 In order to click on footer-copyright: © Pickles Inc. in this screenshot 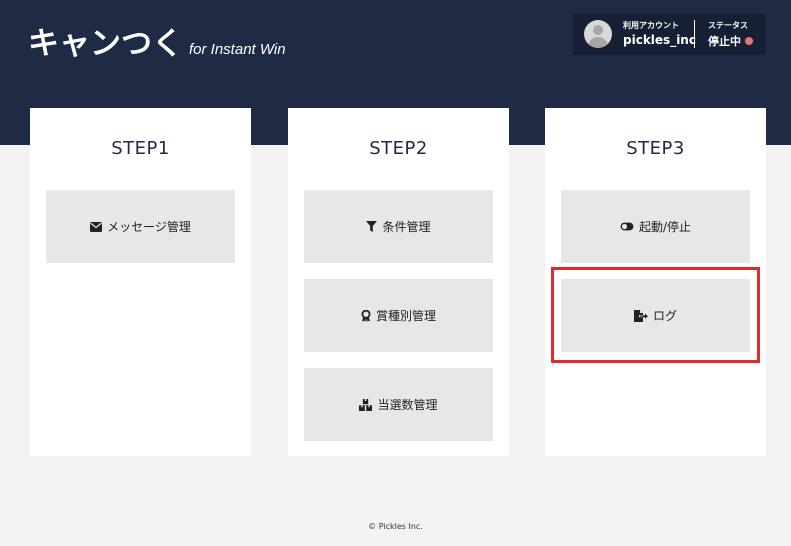, I will do `click(395, 526)`.